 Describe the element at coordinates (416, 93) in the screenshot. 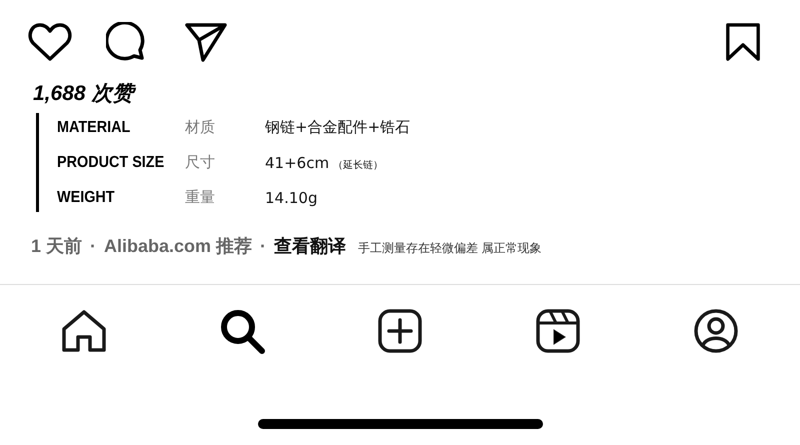

I see `likes-count: 1,688 次赞` at that location.